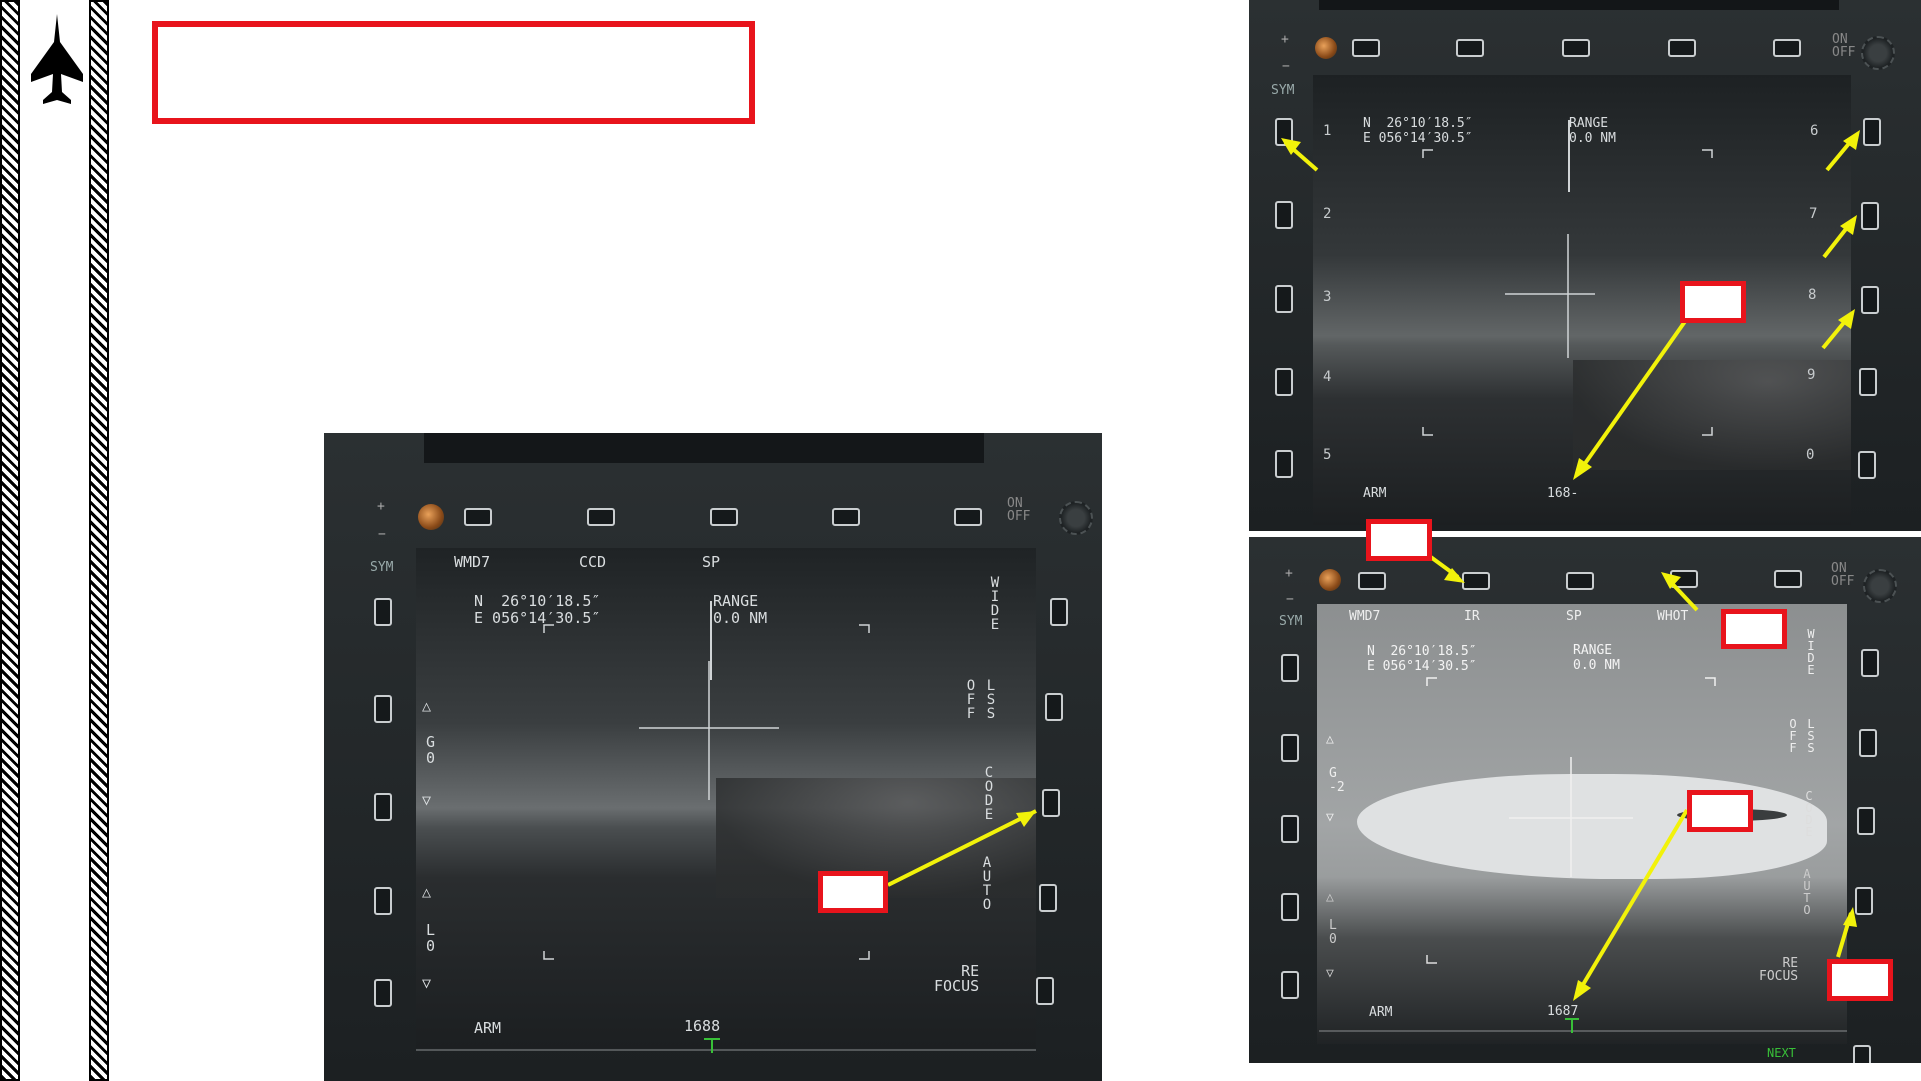  I want to click on laser-code-label: 1687, so click(1563, 1011).